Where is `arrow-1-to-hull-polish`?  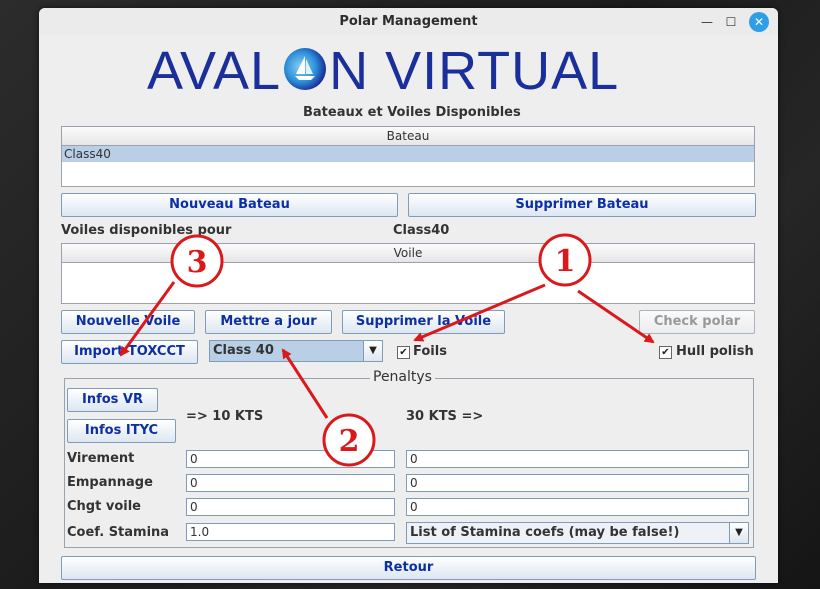 arrow-1-to-hull-polish is located at coordinates (616, 316).